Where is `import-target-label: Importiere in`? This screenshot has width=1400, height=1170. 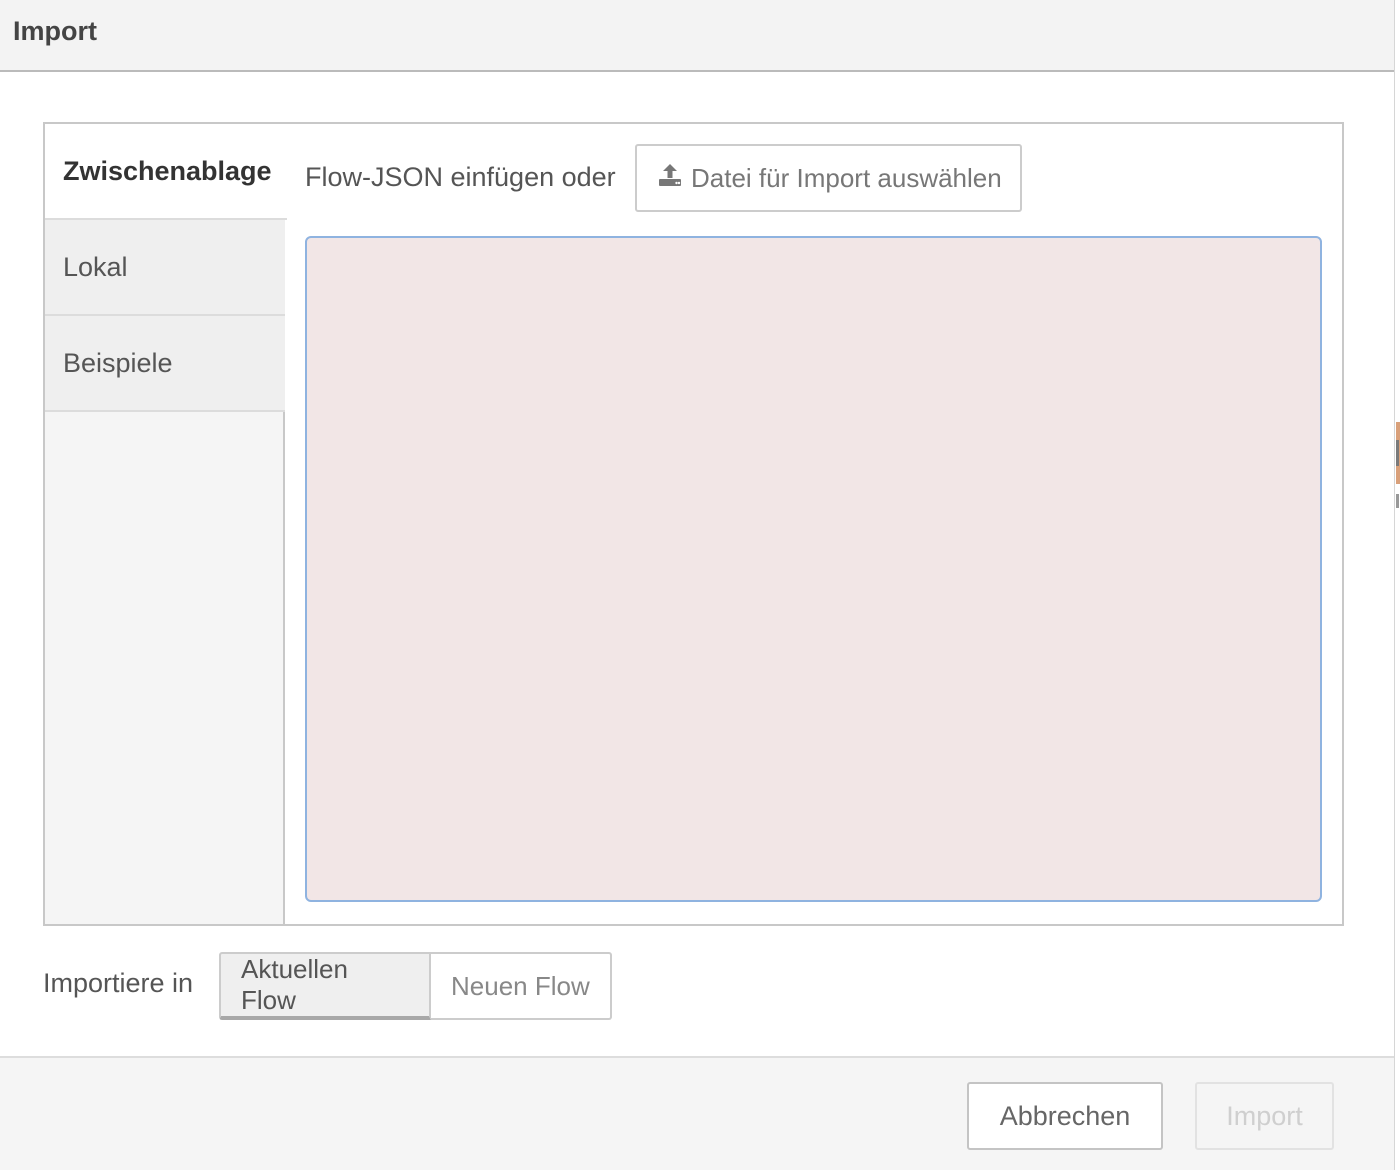 import-target-label: Importiere in is located at coordinates (118, 983).